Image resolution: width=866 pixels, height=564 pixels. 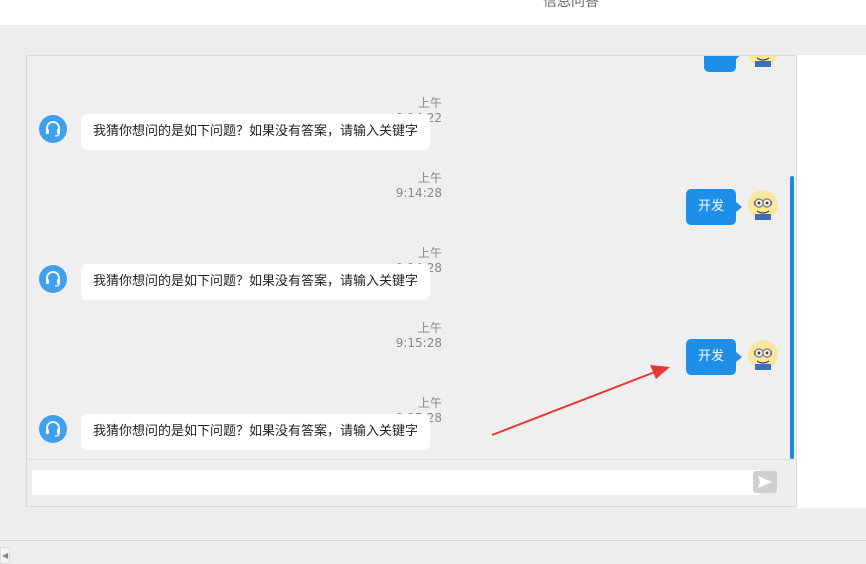 I want to click on annotation-arrow, so click(x=580, y=400).